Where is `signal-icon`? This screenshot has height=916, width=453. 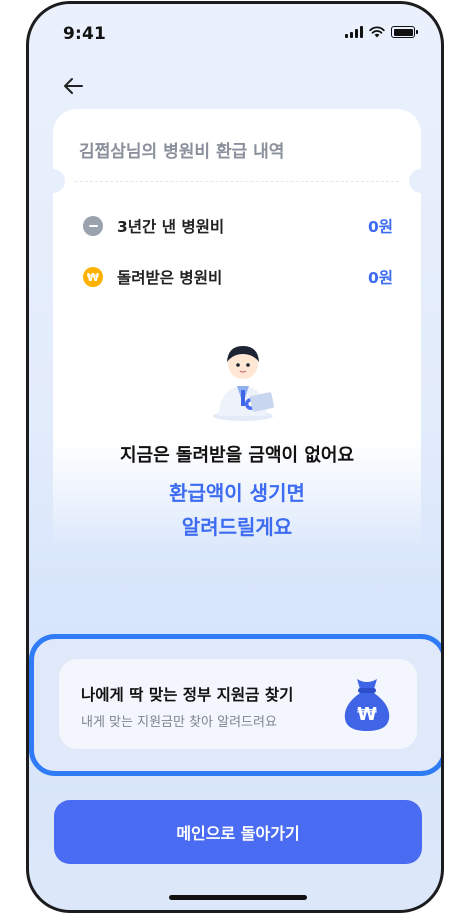
signal-icon is located at coordinates (354, 32).